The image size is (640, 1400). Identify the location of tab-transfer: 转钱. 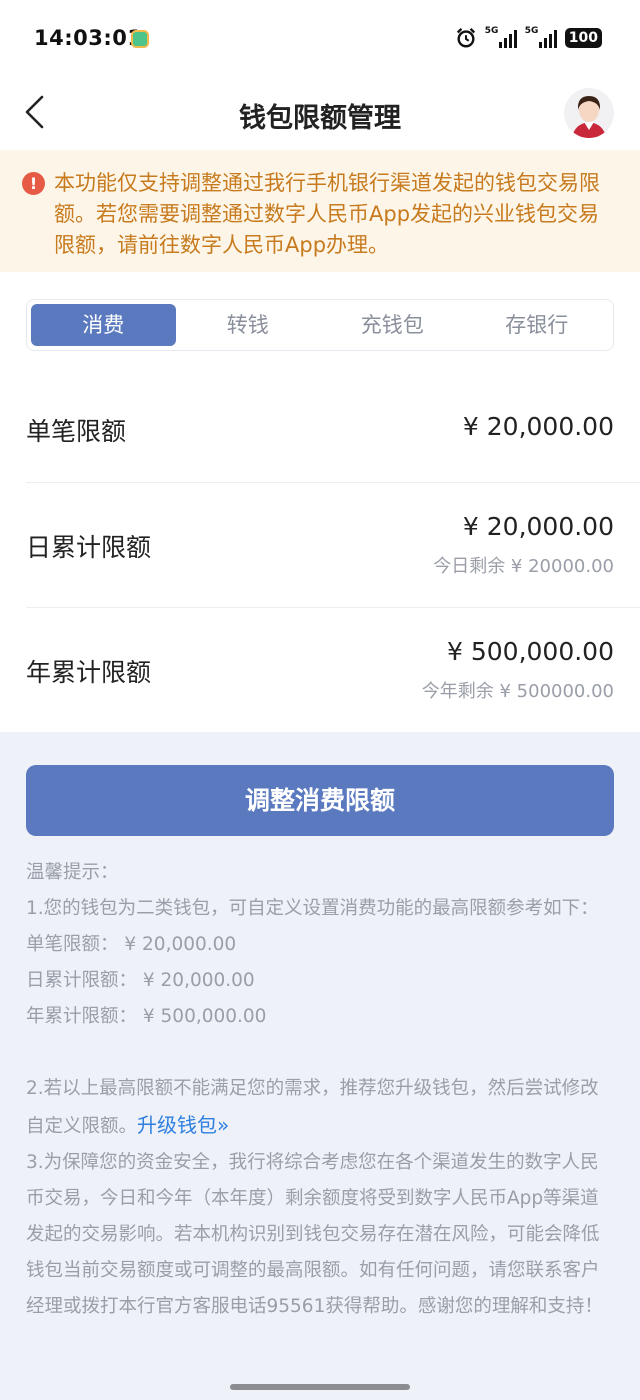
(248, 325).